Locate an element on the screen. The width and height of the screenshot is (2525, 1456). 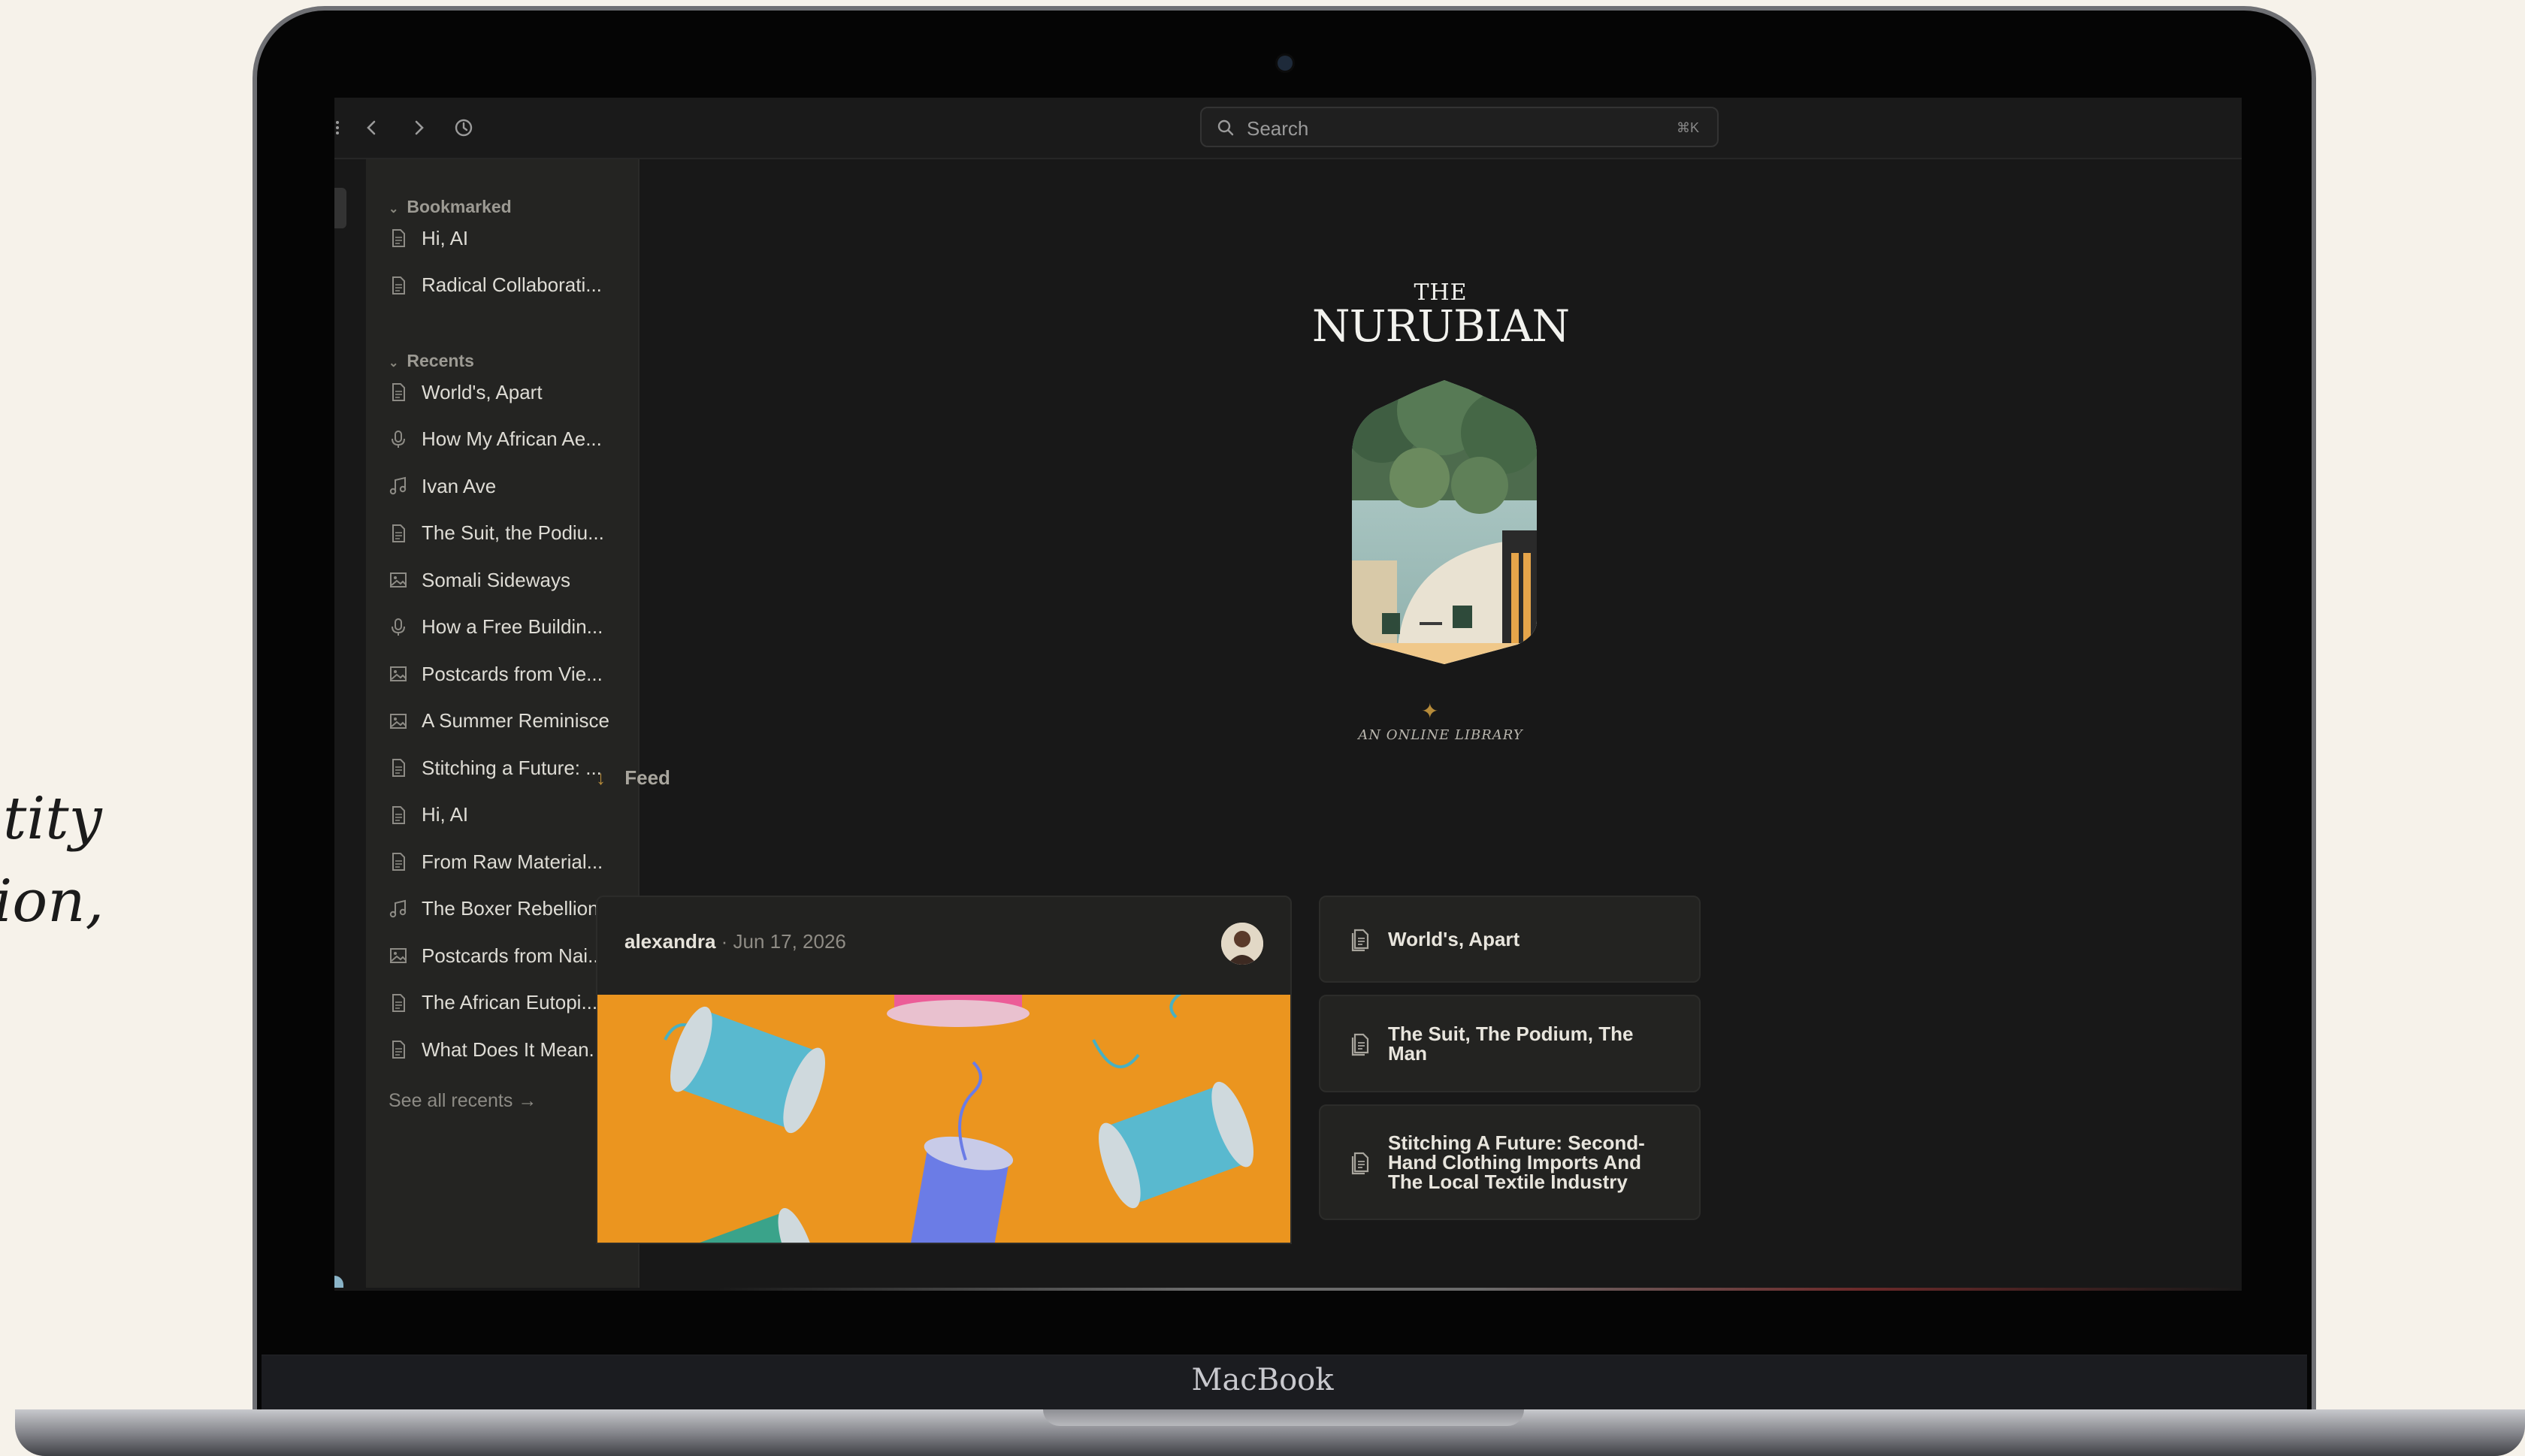
sidebar-item-label: Somali Sideways is located at coordinates (496, 579).